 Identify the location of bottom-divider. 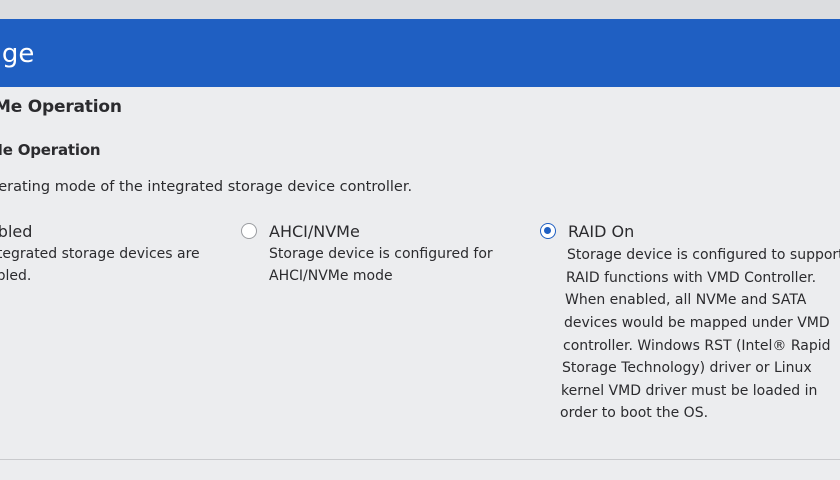
(420, 459).